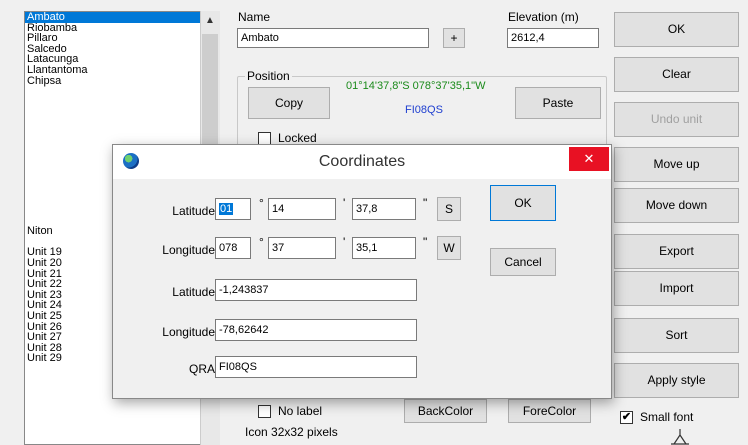 The image size is (748, 445). What do you see at coordinates (302, 209) in the screenshot?
I see `latitude-minutes-input: 14` at bounding box center [302, 209].